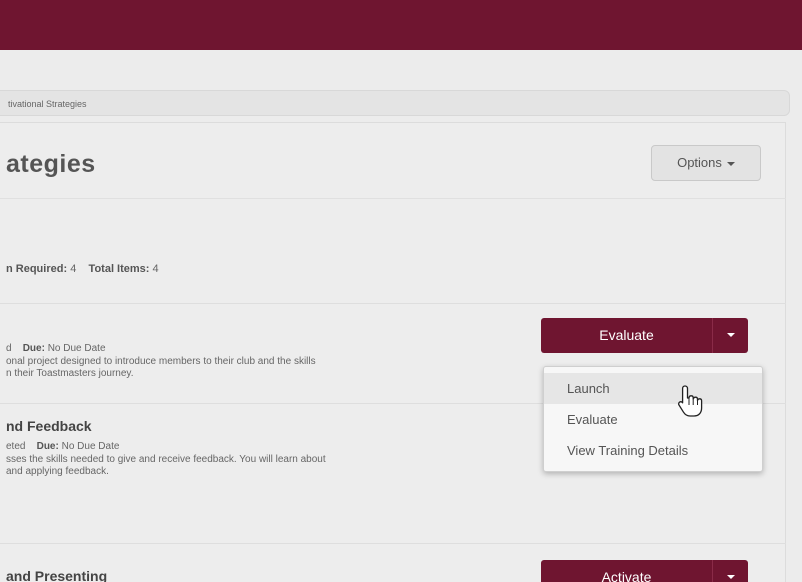  What do you see at coordinates (82, 269) in the screenshot?
I see `requirements-summary: n Required: 4 Total Items: 4` at bounding box center [82, 269].